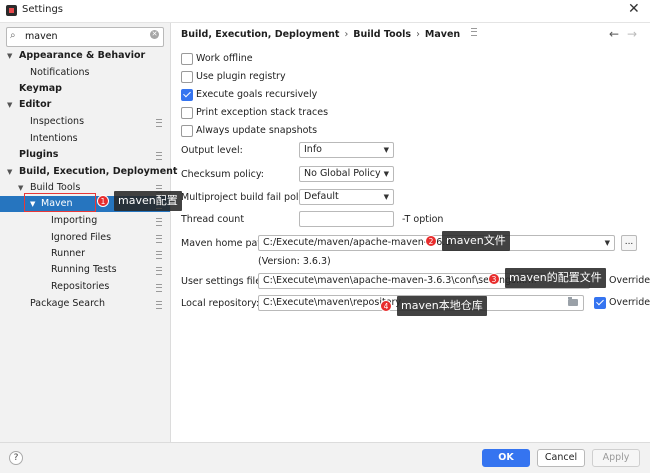 The width and height of the screenshot is (650, 473). Describe the element at coordinates (68, 253) in the screenshot. I see `sidebar-item-label: Runner` at that location.